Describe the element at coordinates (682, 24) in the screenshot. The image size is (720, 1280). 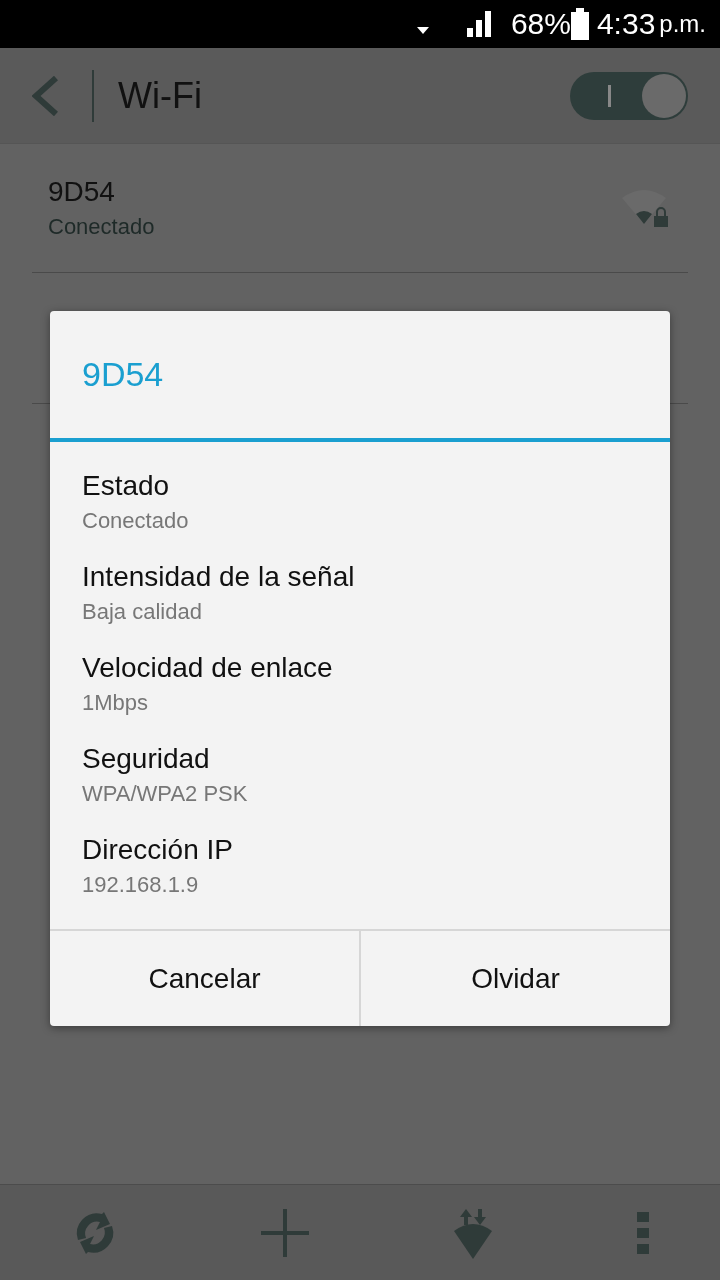
I see `clock-ampm: p.m.` at that location.